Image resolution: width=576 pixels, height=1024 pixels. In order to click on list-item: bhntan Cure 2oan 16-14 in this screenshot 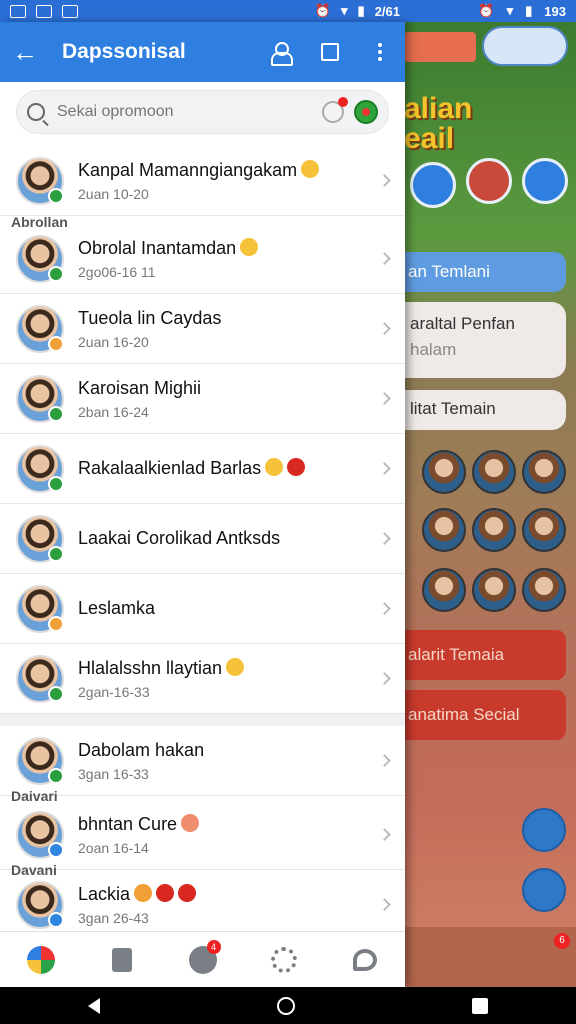, I will do `click(202, 835)`.